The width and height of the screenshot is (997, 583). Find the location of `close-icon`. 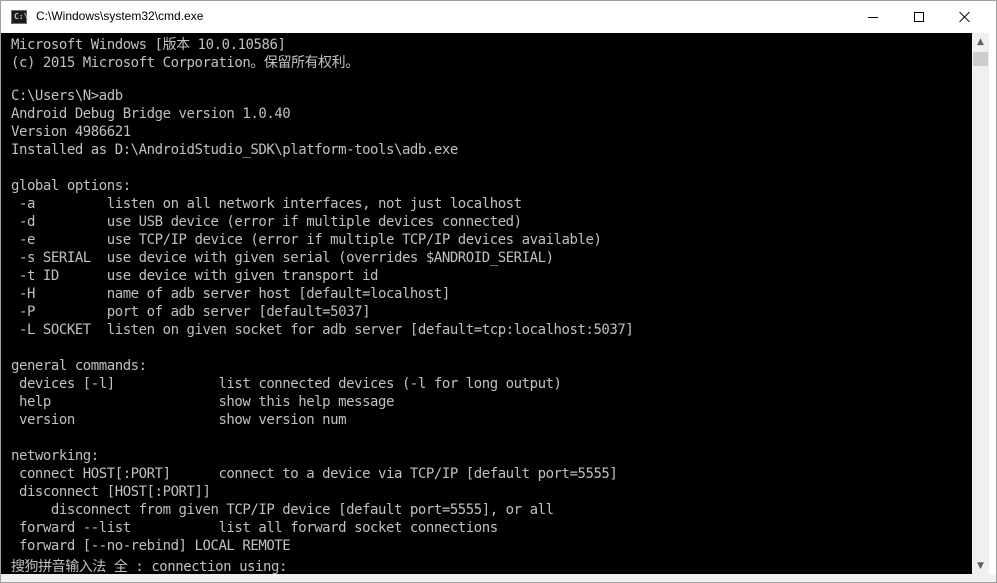

close-icon is located at coordinates (965, 17).